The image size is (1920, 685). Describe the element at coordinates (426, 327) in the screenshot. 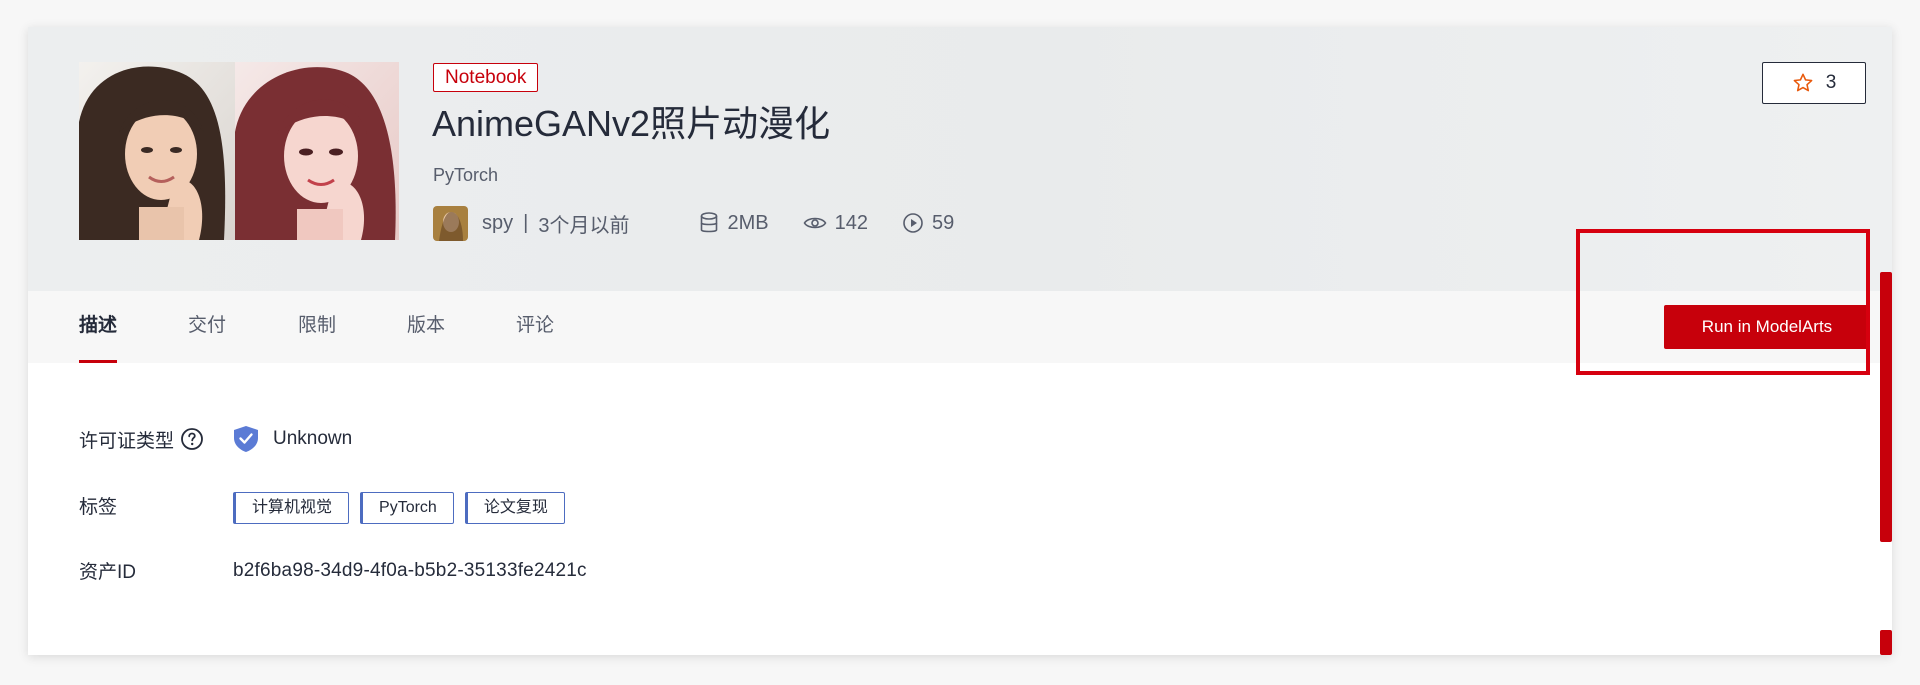

I see `tab-versions: 版本` at that location.